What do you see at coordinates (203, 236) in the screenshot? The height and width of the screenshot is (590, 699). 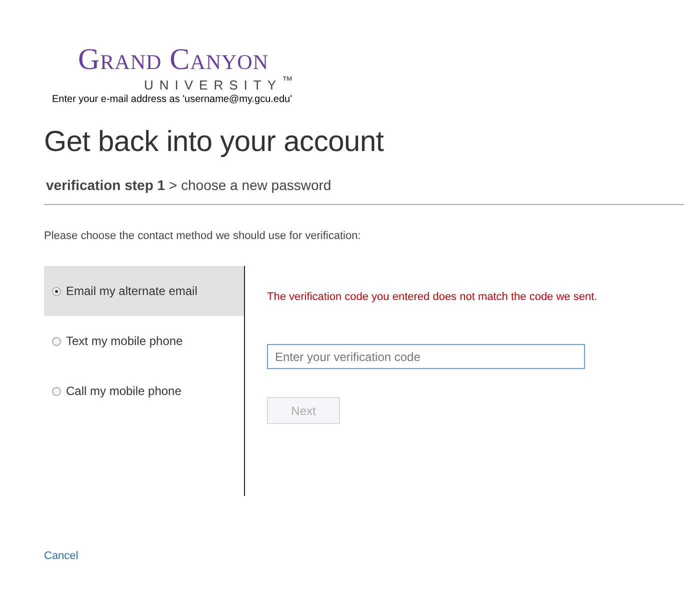 I see `instructions: Please choose the contact method we should use for verification:` at bounding box center [203, 236].